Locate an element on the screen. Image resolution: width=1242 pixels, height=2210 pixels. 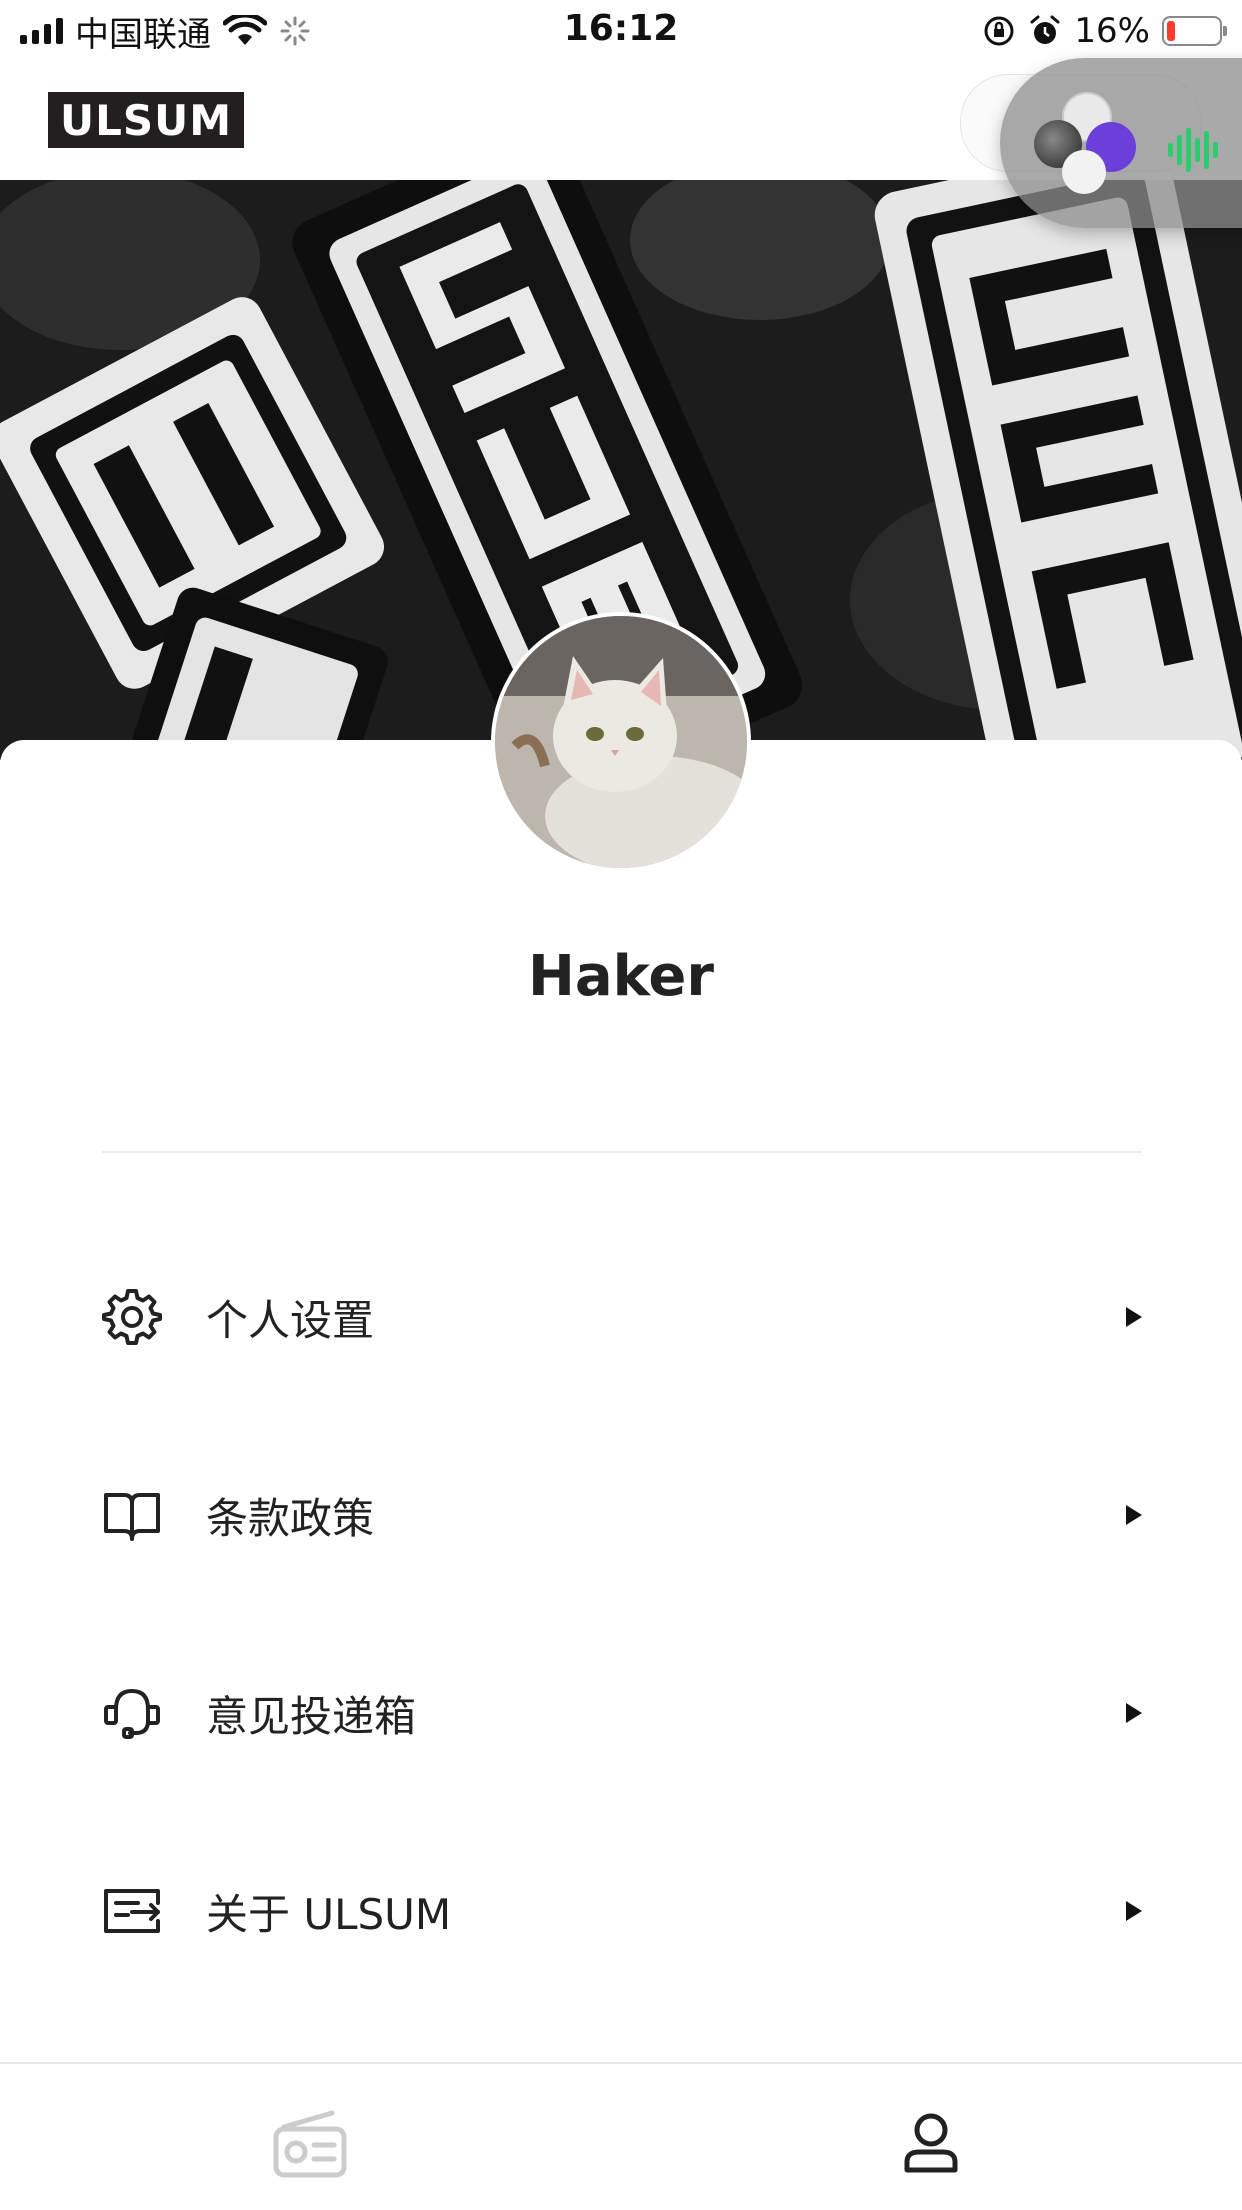
audio-wave-icon is located at coordinates (1193, 150).